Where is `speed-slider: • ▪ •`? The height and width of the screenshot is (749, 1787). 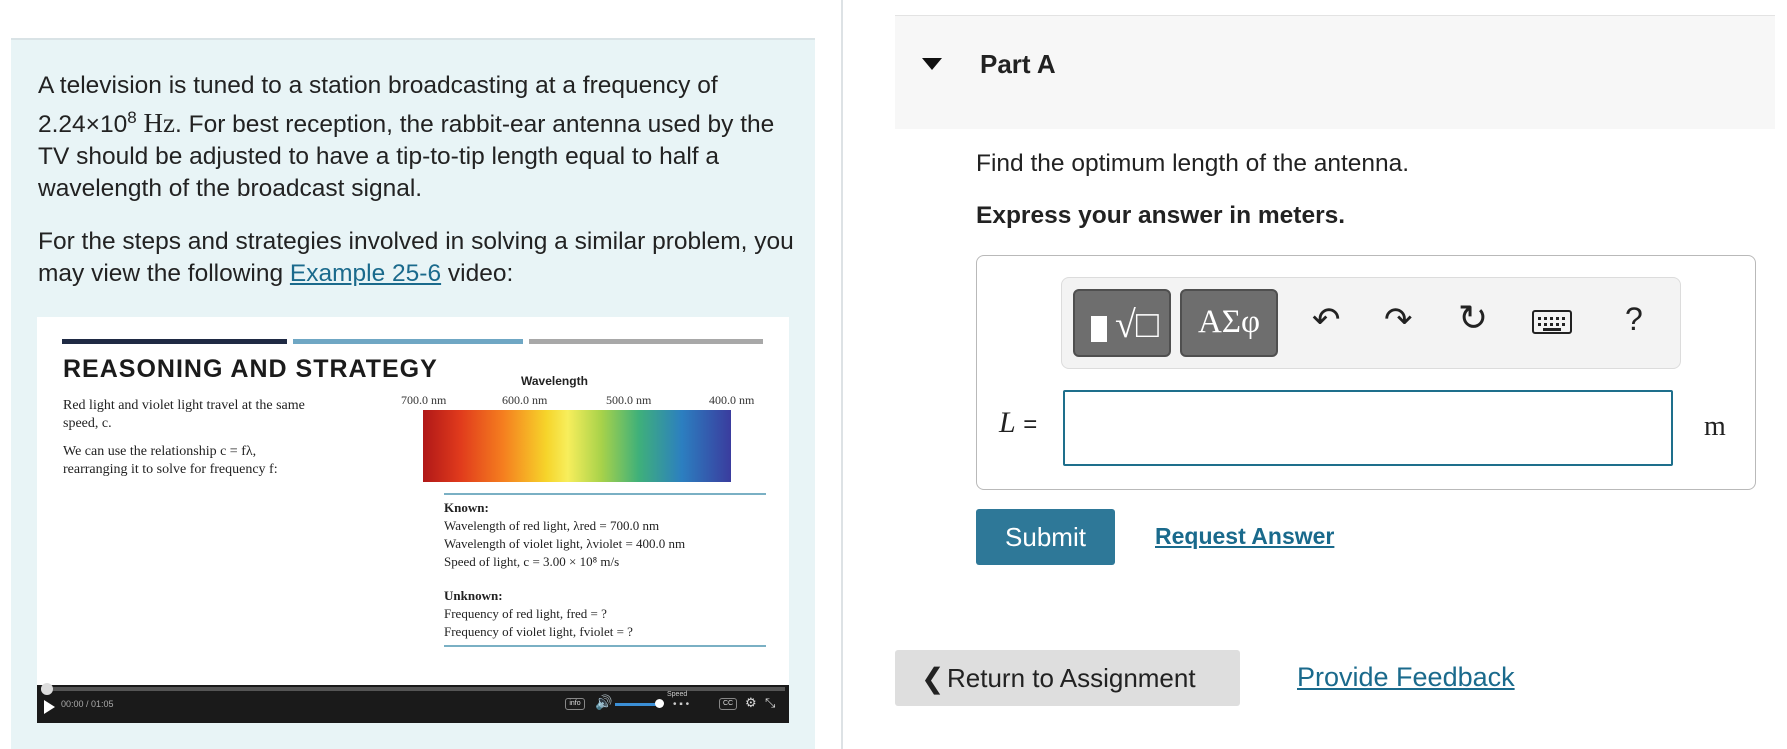 speed-slider: • ▪ • is located at coordinates (681, 704).